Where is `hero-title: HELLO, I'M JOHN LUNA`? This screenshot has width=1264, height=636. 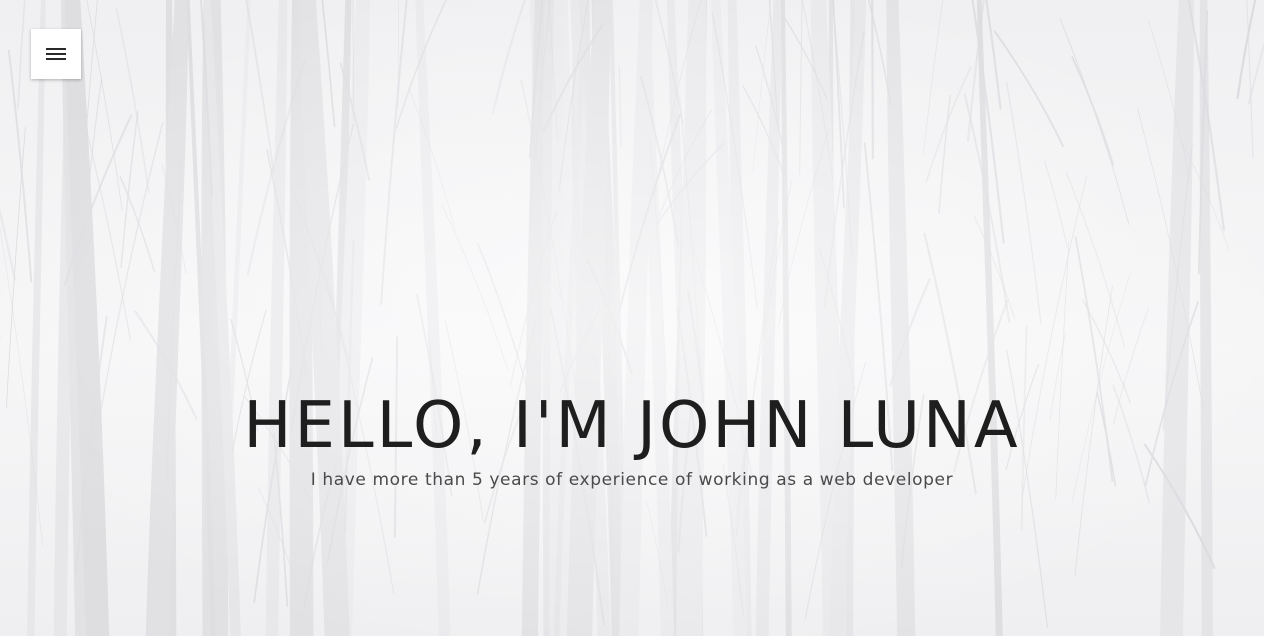 hero-title: HELLO, I'M JOHN LUNA is located at coordinates (632, 426).